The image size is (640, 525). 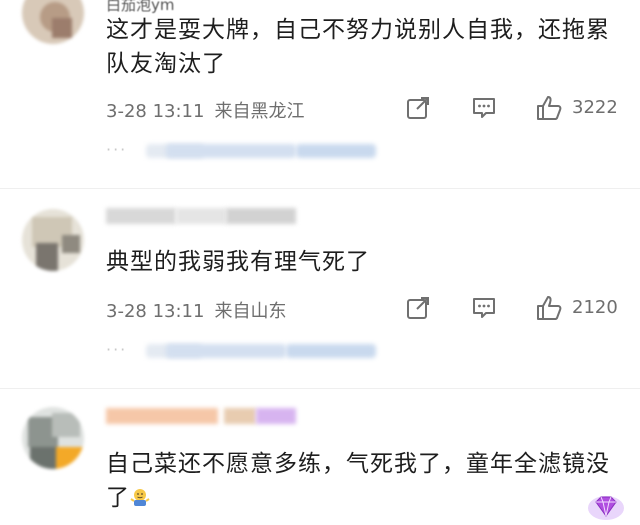 I want to click on comment-meta: 3-28 13:11 来自黑龙江, so click(x=205, y=110).